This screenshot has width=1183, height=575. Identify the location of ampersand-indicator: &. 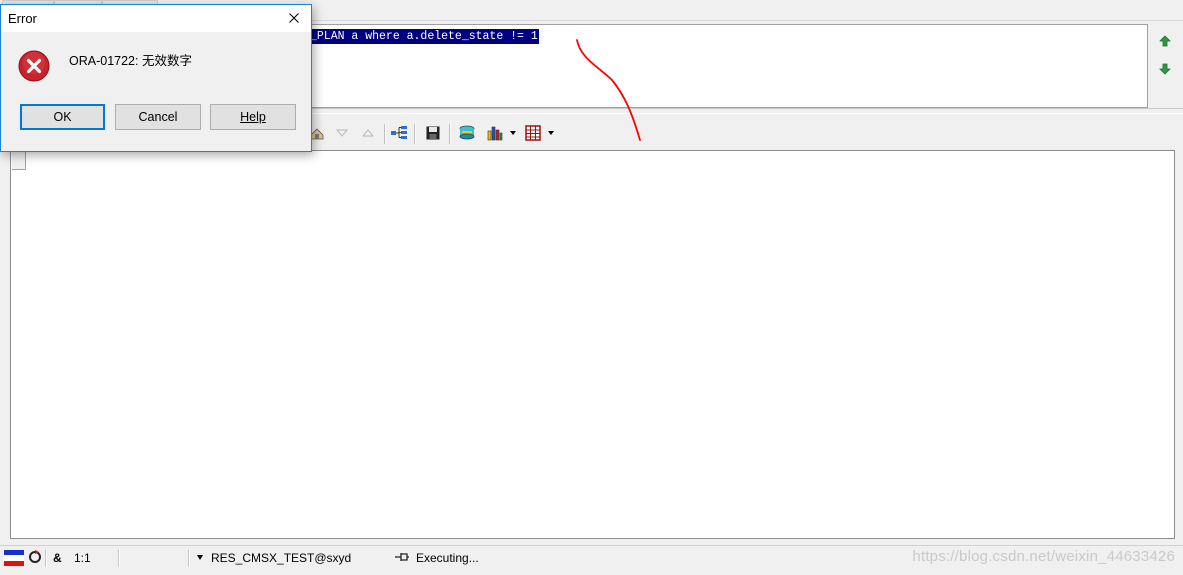
(57, 558).